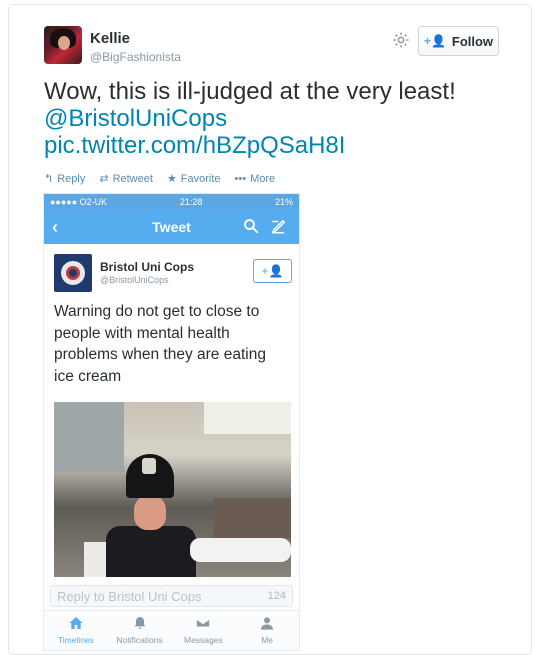 This screenshot has width=540, height=655. What do you see at coordinates (140, 630) in the screenshot?
I see `tab-notifications: Notifications` at bounding box center [140, 630].